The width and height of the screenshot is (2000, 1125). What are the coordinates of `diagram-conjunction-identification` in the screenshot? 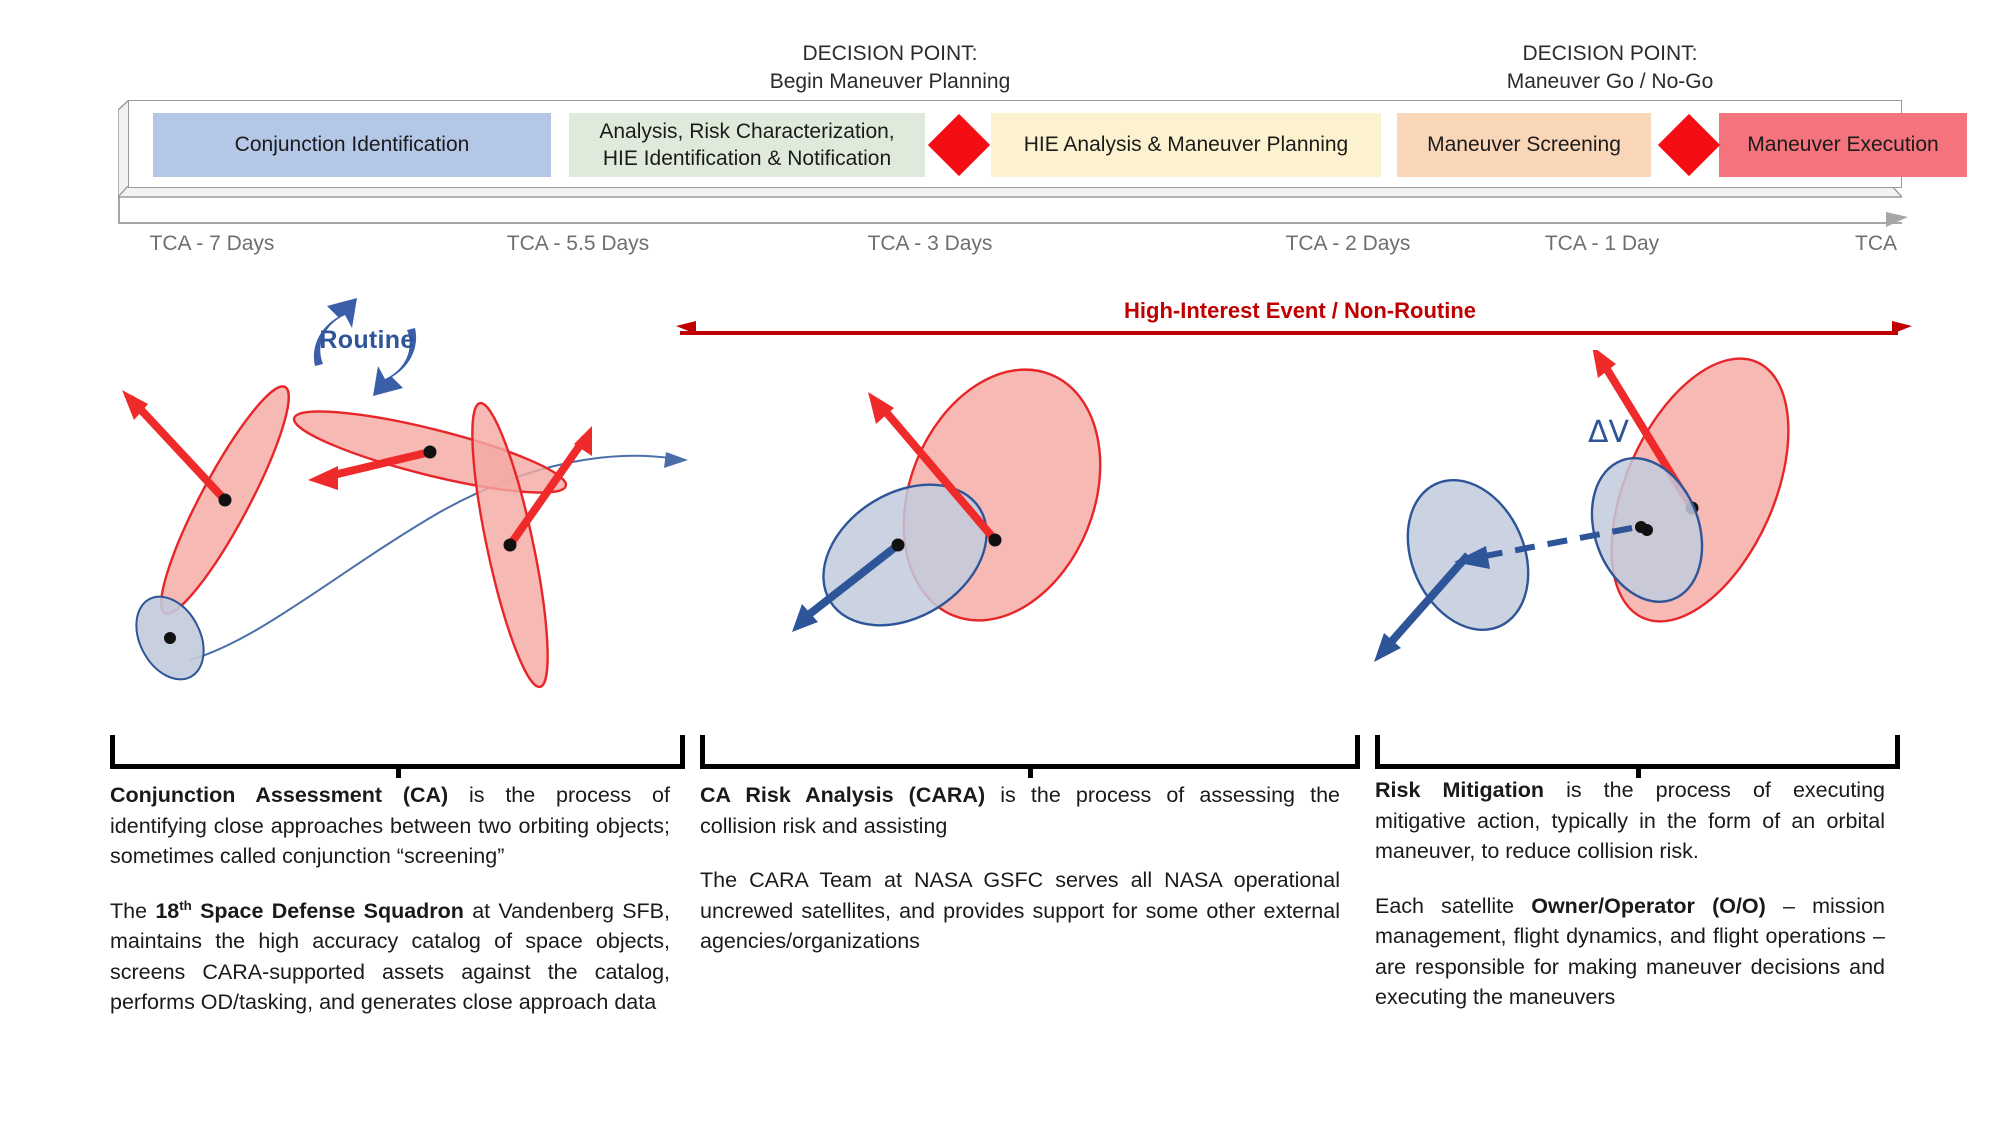 It's located at (405, 537).